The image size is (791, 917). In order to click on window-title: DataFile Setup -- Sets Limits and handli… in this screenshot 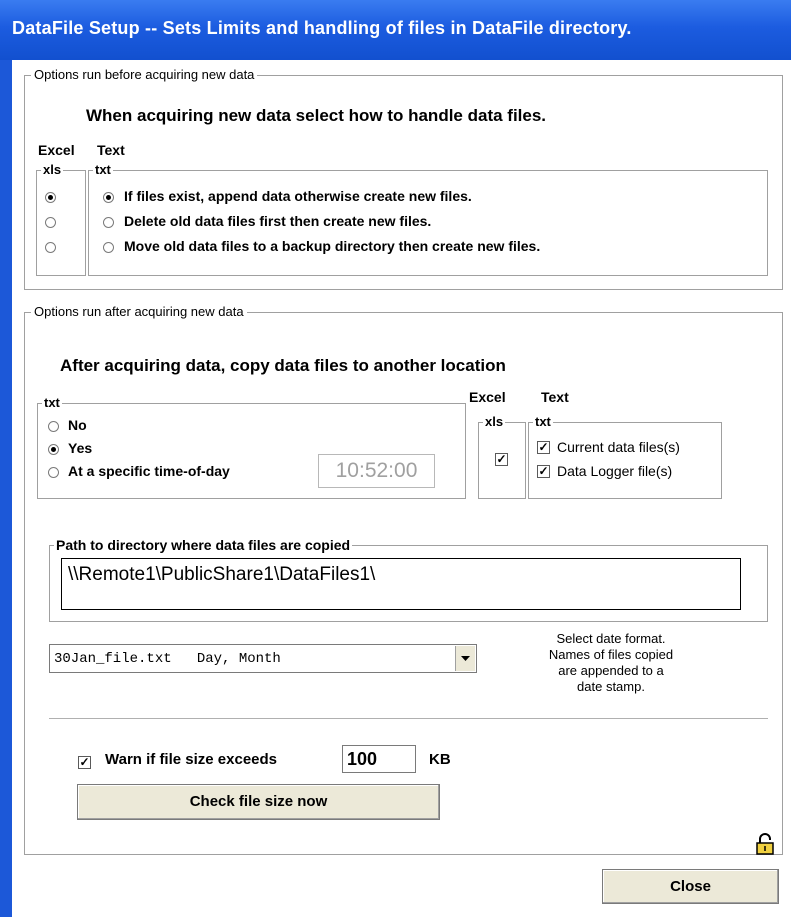, I will do `click(322, 28)`.